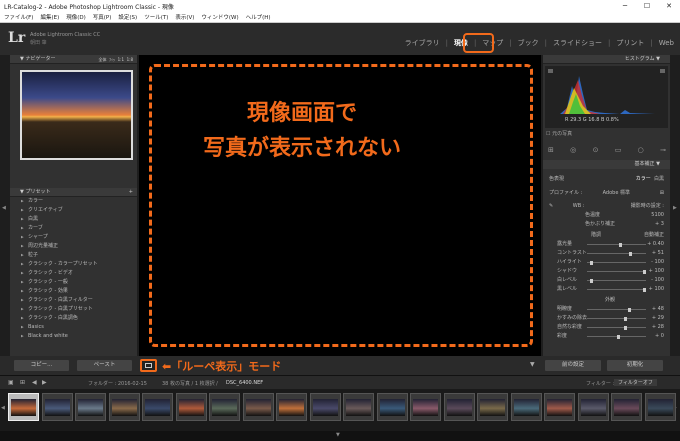 This screenshot has height=441, width=680. Describe the element at coordinates (219, 17) in the screenshot. I see `menu-window: ウィンドウ(W)` at that location.